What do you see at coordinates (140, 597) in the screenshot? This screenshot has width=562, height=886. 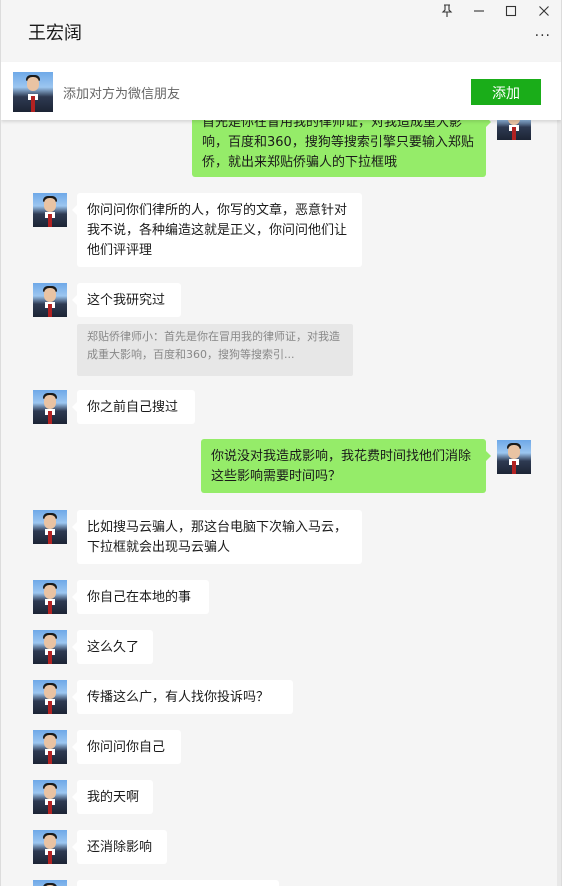 I see `message-bubble-received: 你自己在本地的事` at bounding box center [140, 597].